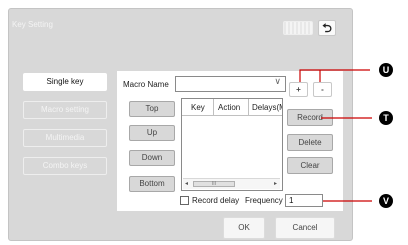 Image resolution: width=408 pixels, height=245 pixels. What do you see at coordinates (152, 109) in the screenshot?
I see `move-top-button: Top` at bounding box center [152, 109].